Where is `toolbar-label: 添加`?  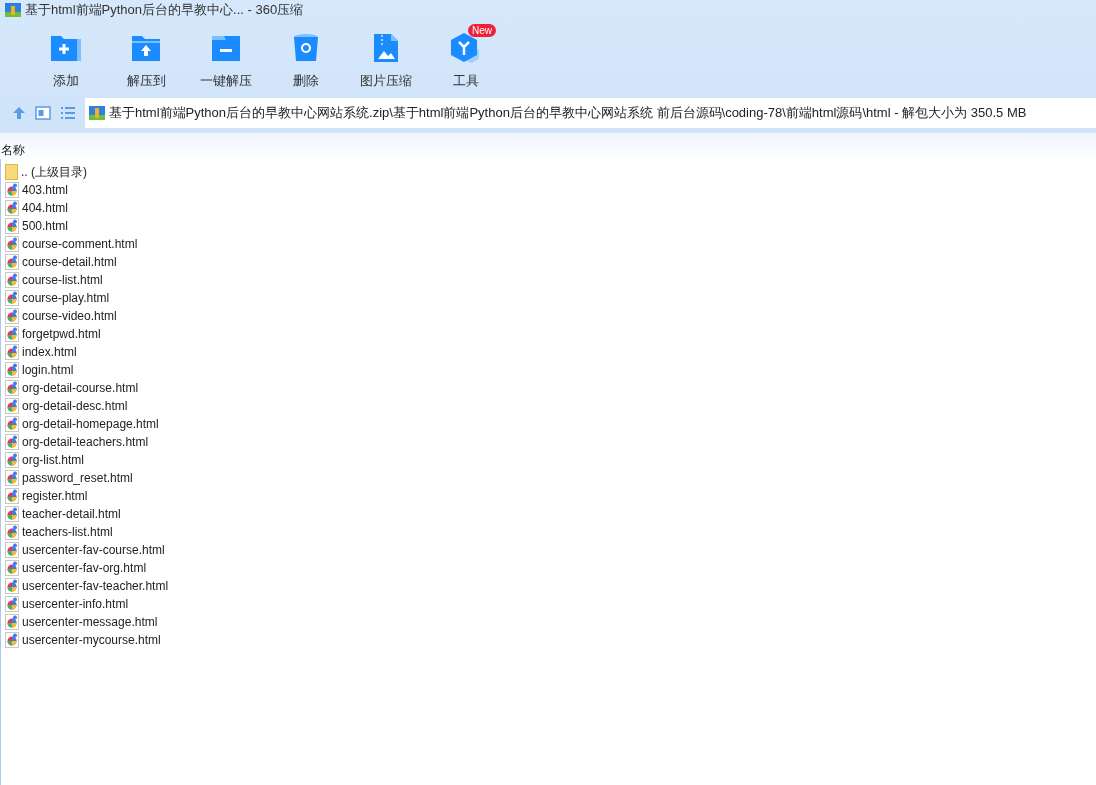 toolbar-label: 添加 is located at coordinates (66, 80).